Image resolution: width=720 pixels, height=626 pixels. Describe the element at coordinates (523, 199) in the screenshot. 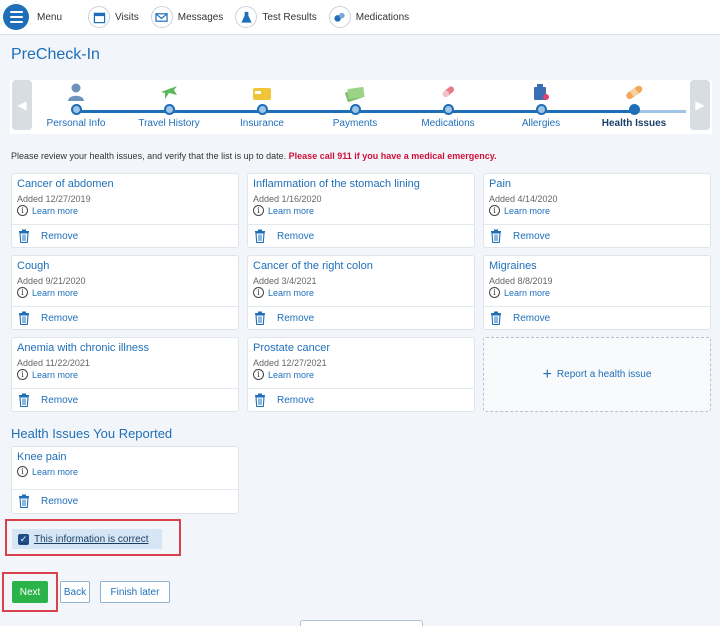

I see `issue-date: Added 4/14/2020` at that location.